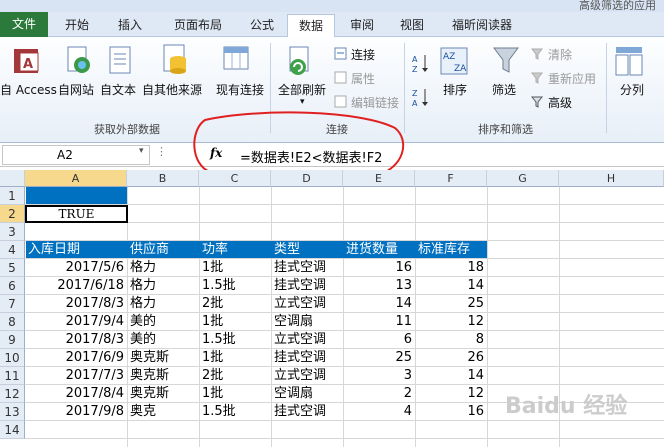 Image resolution: width=664 pixels, height=447 pixels. I want to click on cell-date: 2017/7/3, so click(76, 376).